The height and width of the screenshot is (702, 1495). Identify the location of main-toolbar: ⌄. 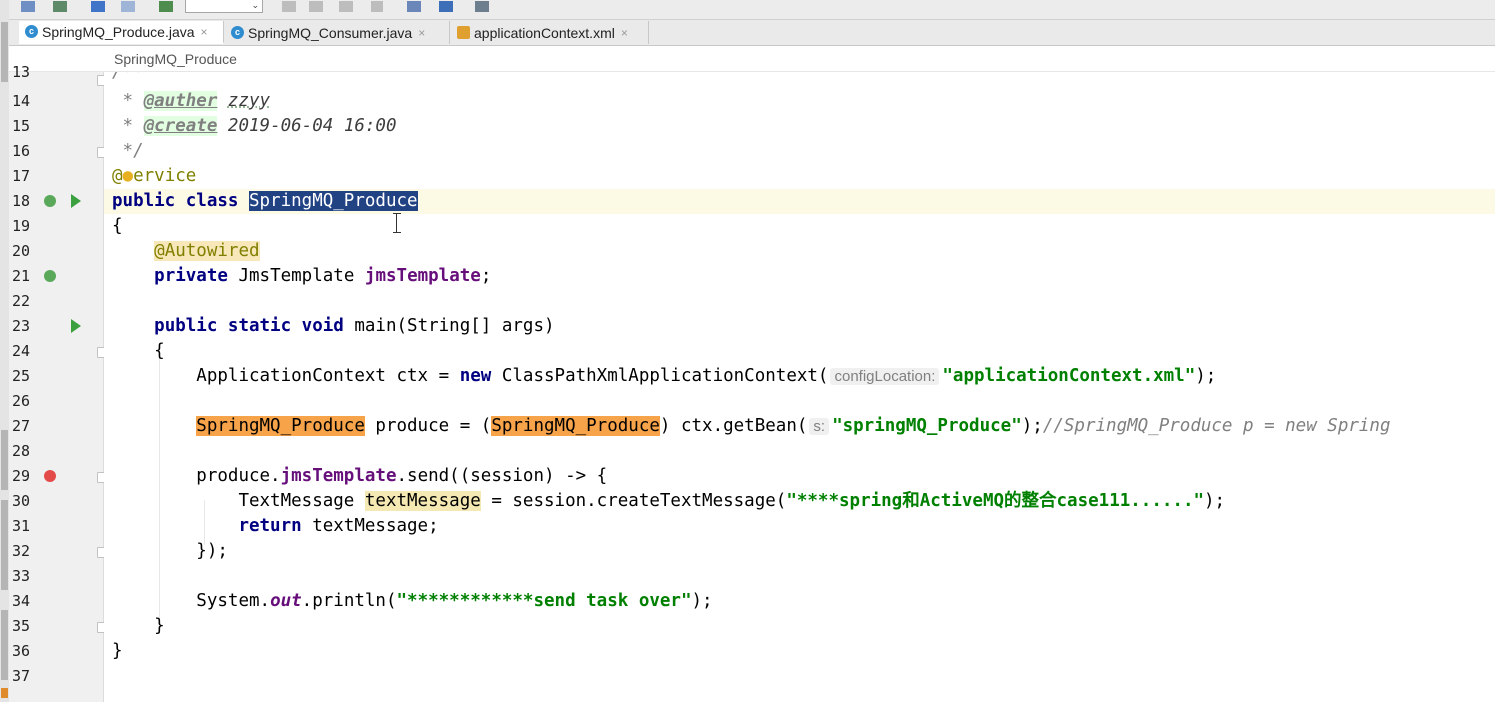
(752, 10).